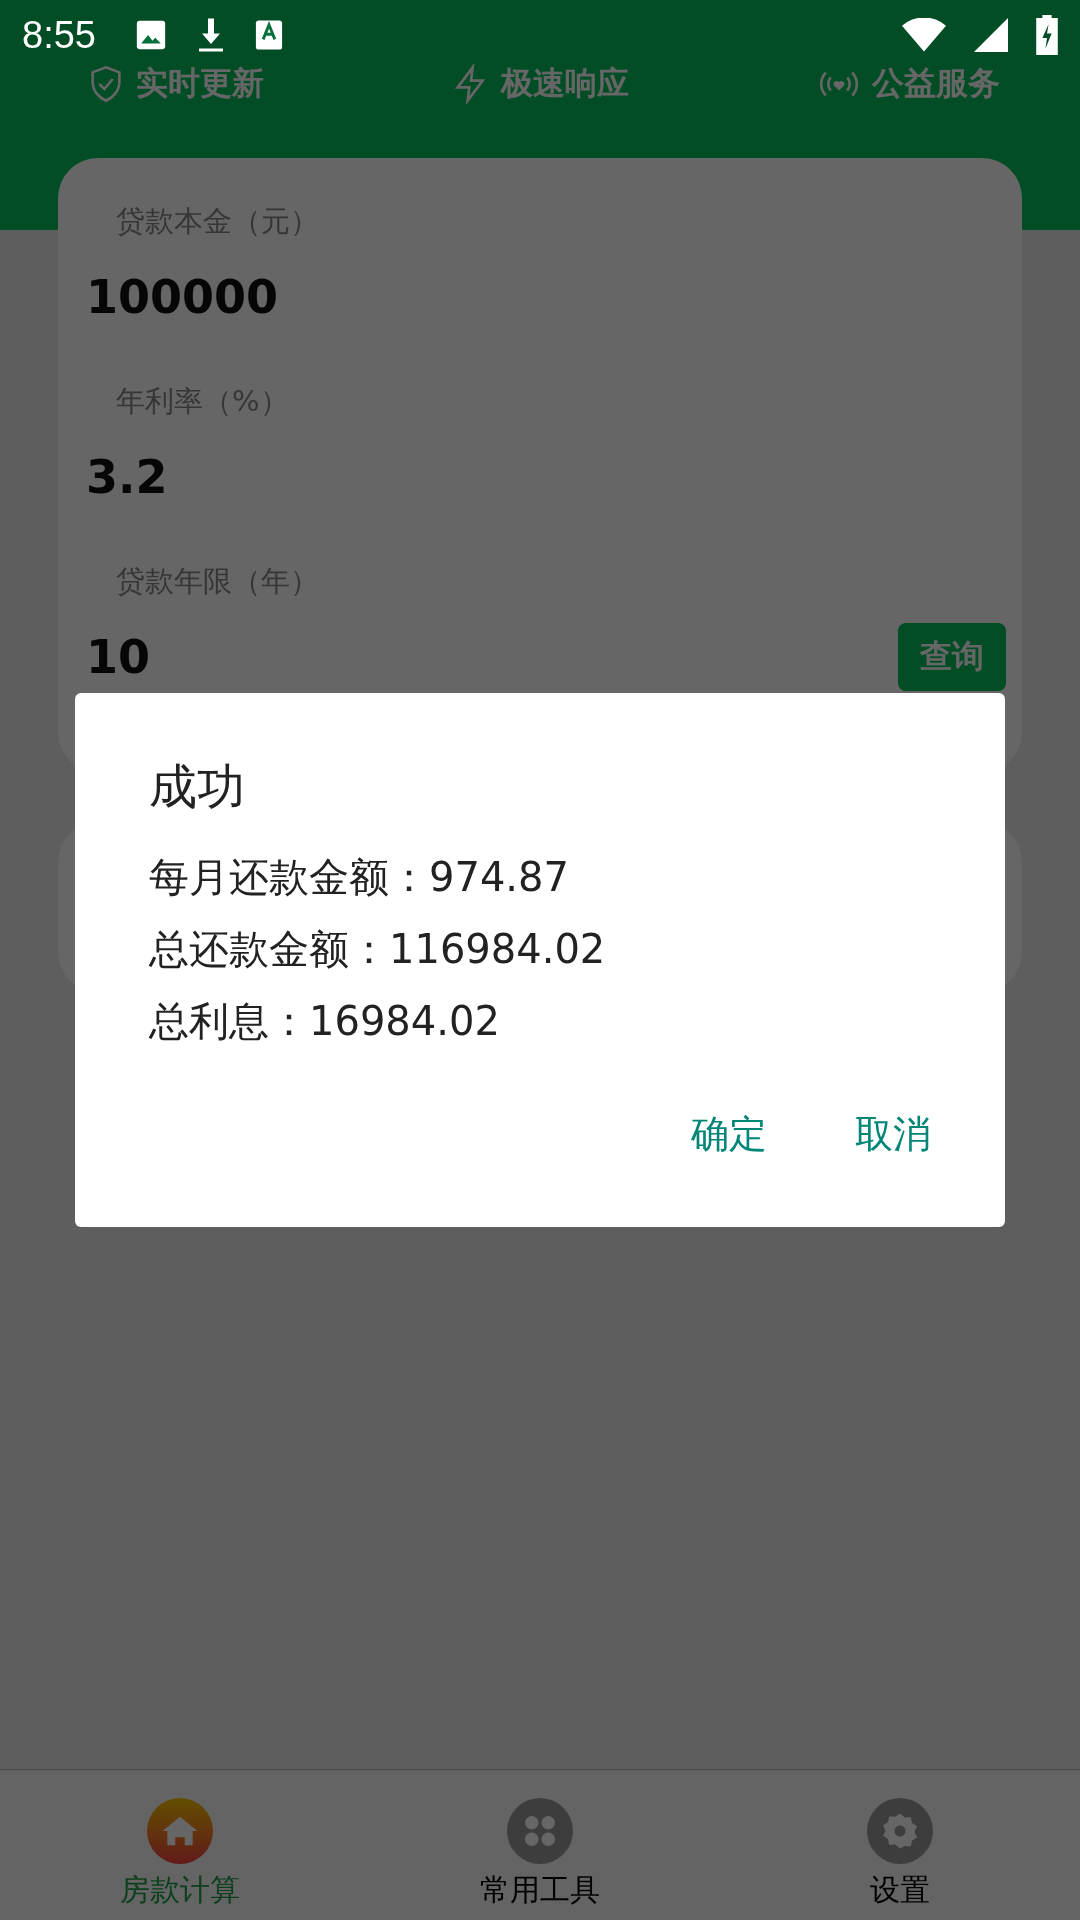 The height and width of the screenshot is (1920, 1080). What do you see at coordinates (127, 477) in the screenshot?
I see `input-field: 3.2` at bounding box center [127, 477].